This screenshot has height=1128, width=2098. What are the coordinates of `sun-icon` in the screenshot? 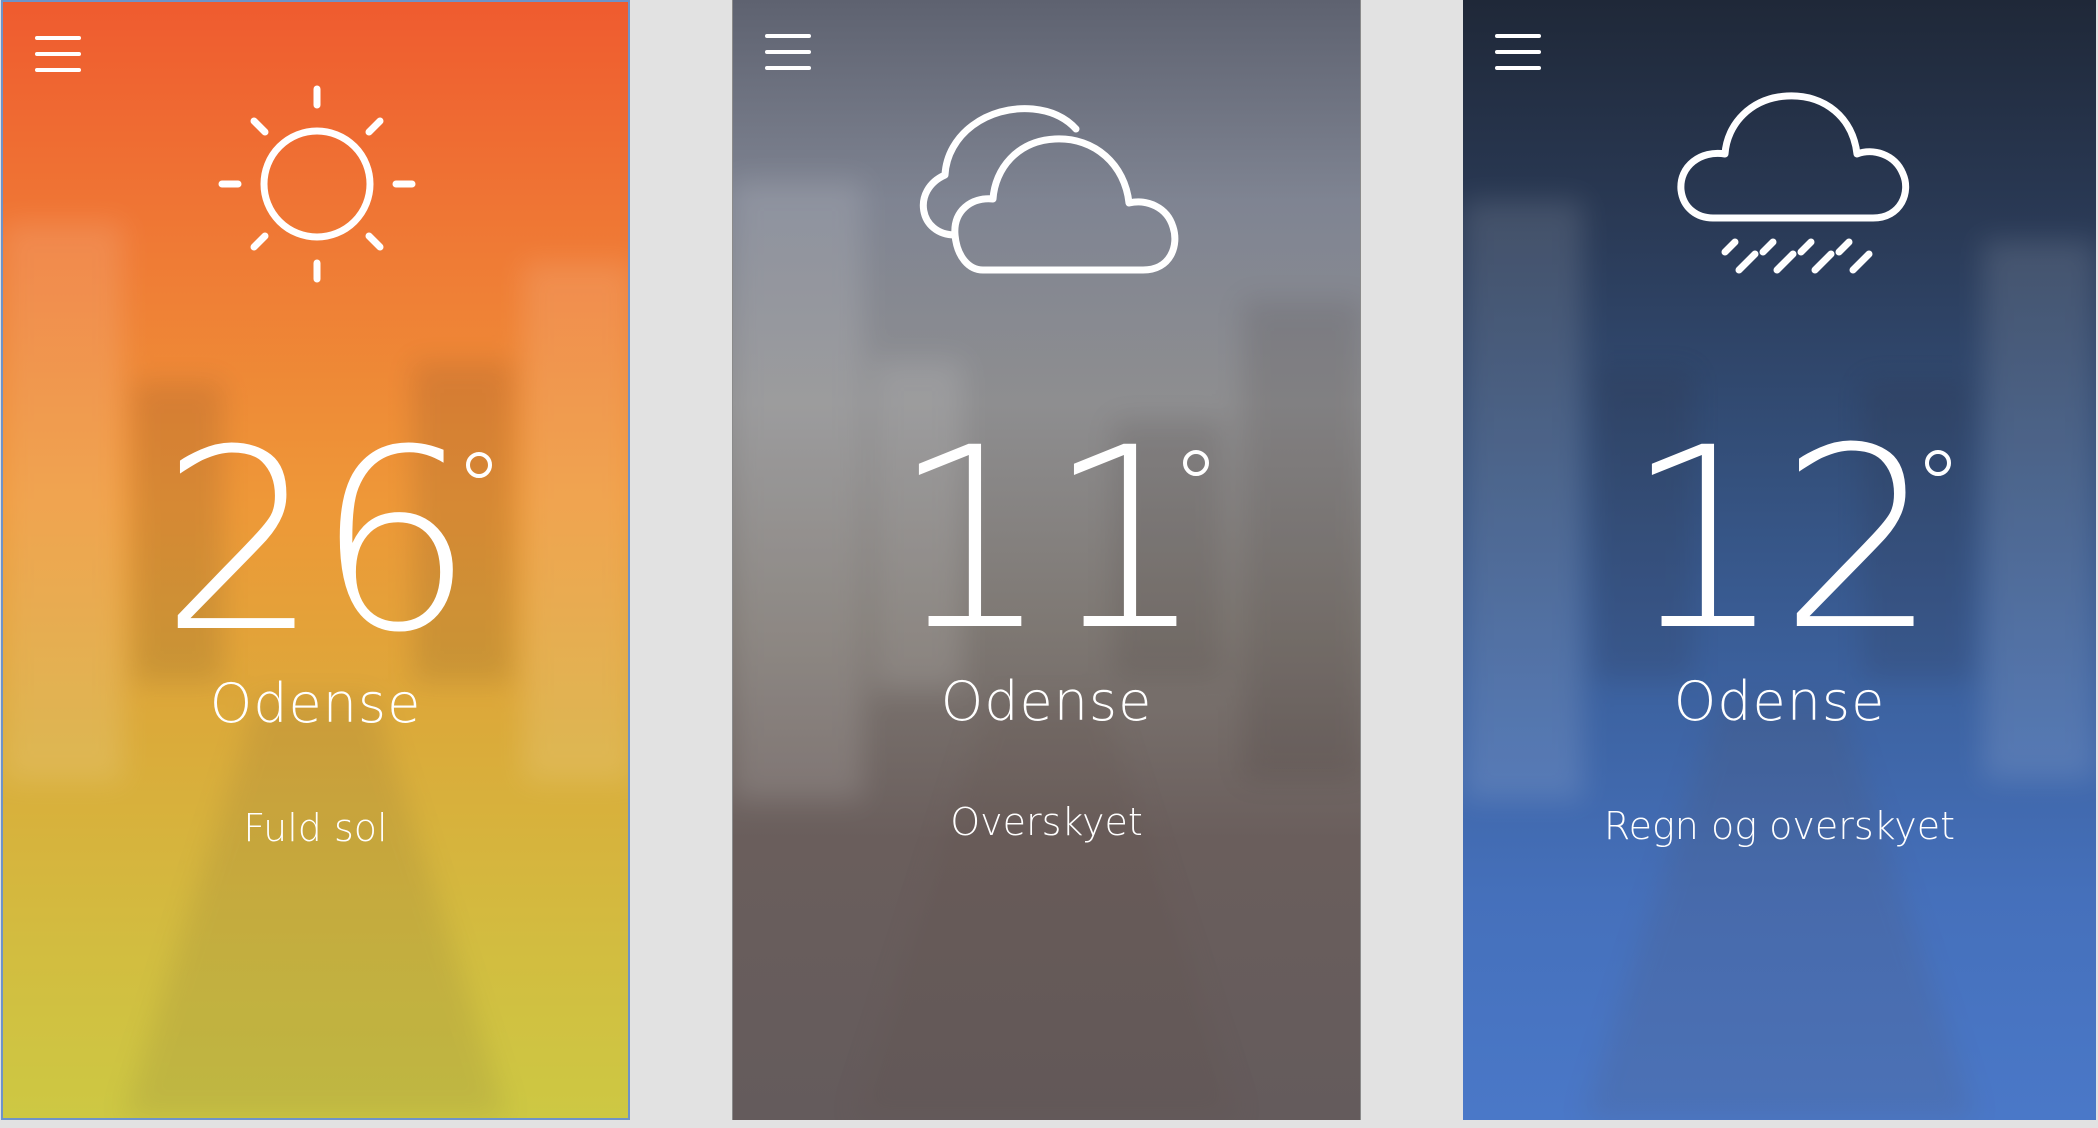 It's located at (317, 184).